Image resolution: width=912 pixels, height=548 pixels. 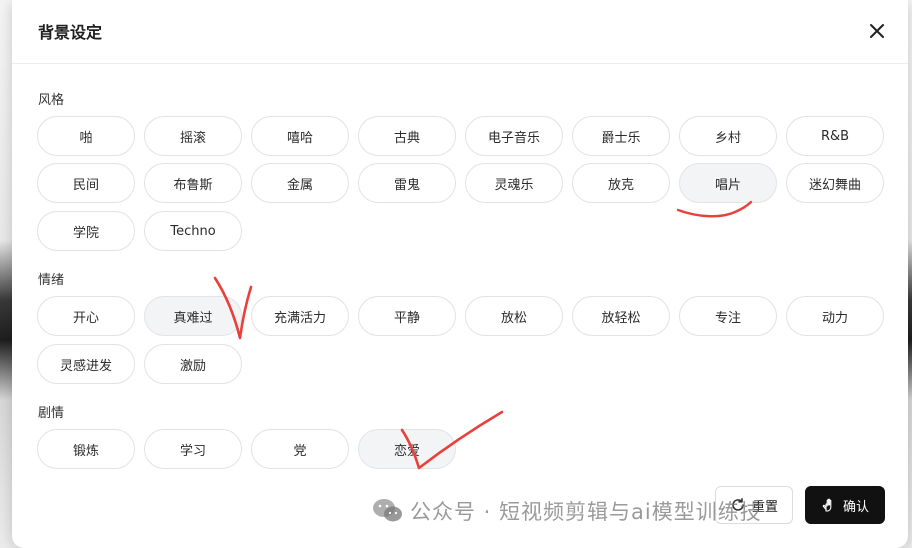 What do you see at coordinates (86, 231) in the screenshot?
I see `chip-option: 学院` at bounding box center [86, 231].